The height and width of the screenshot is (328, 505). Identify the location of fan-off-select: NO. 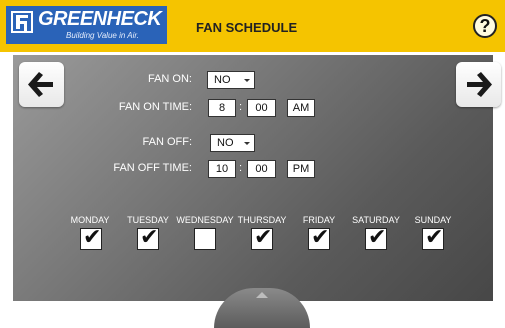
(232, 143).